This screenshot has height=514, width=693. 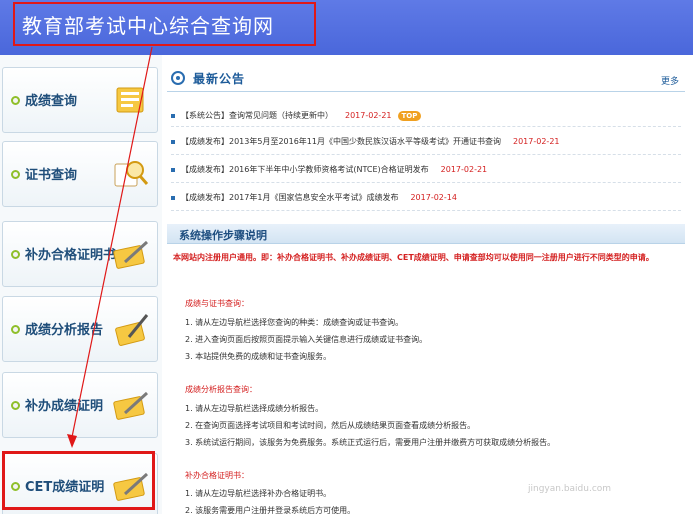 I want to click on section-title: 补办合格证明书：, so click(x=217, y=475).